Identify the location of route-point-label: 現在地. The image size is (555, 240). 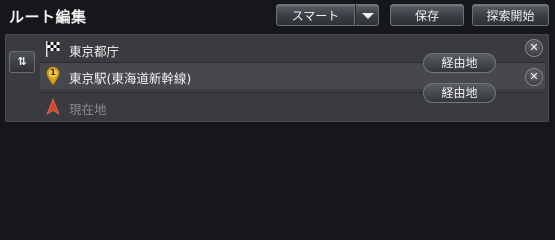
(88, 109).